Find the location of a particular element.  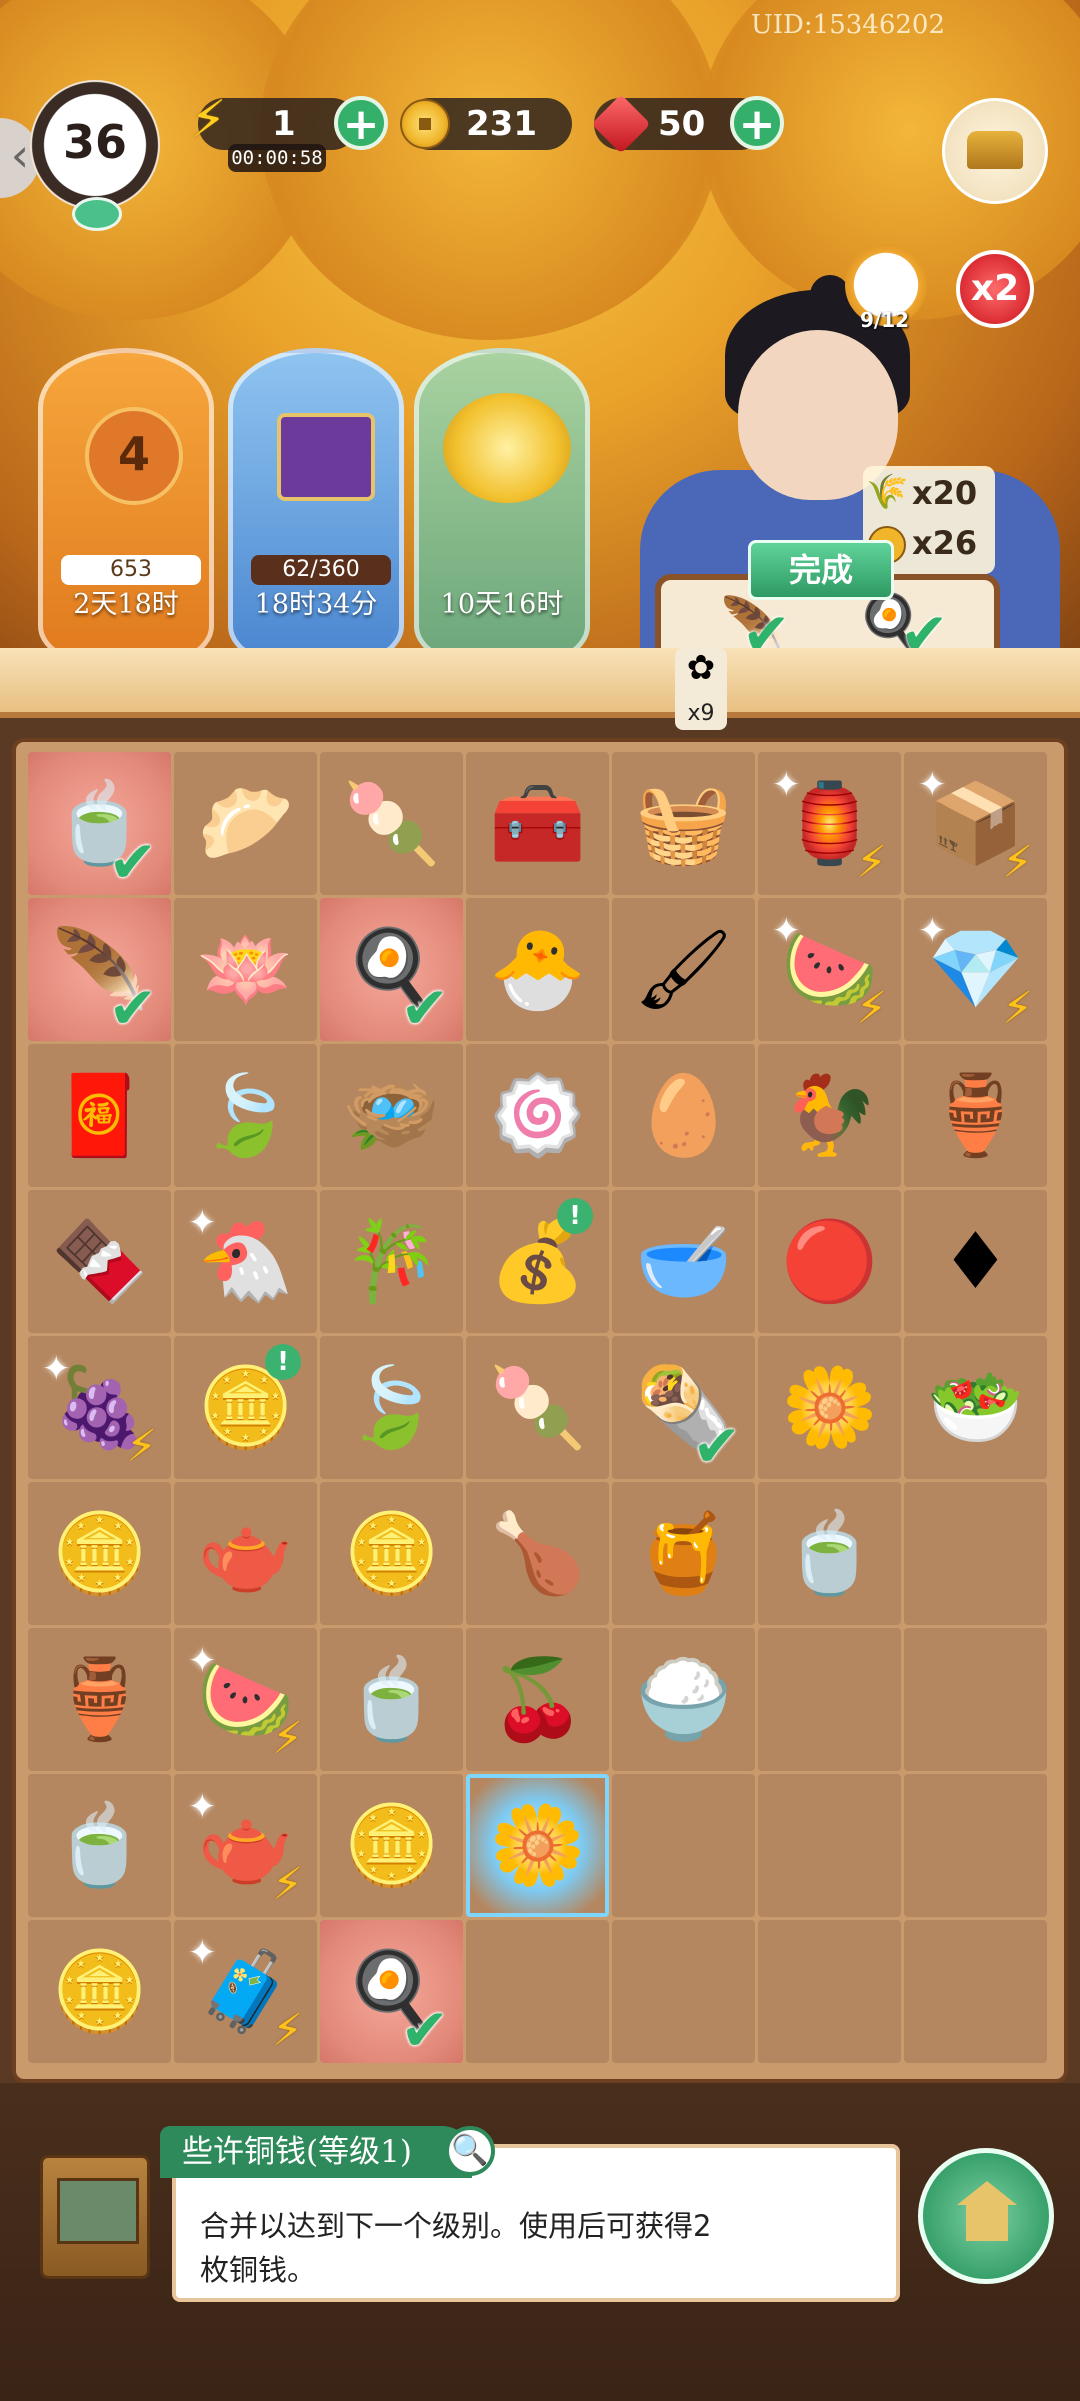

pagoda-sell-button is located at coordinates (986, 2216).